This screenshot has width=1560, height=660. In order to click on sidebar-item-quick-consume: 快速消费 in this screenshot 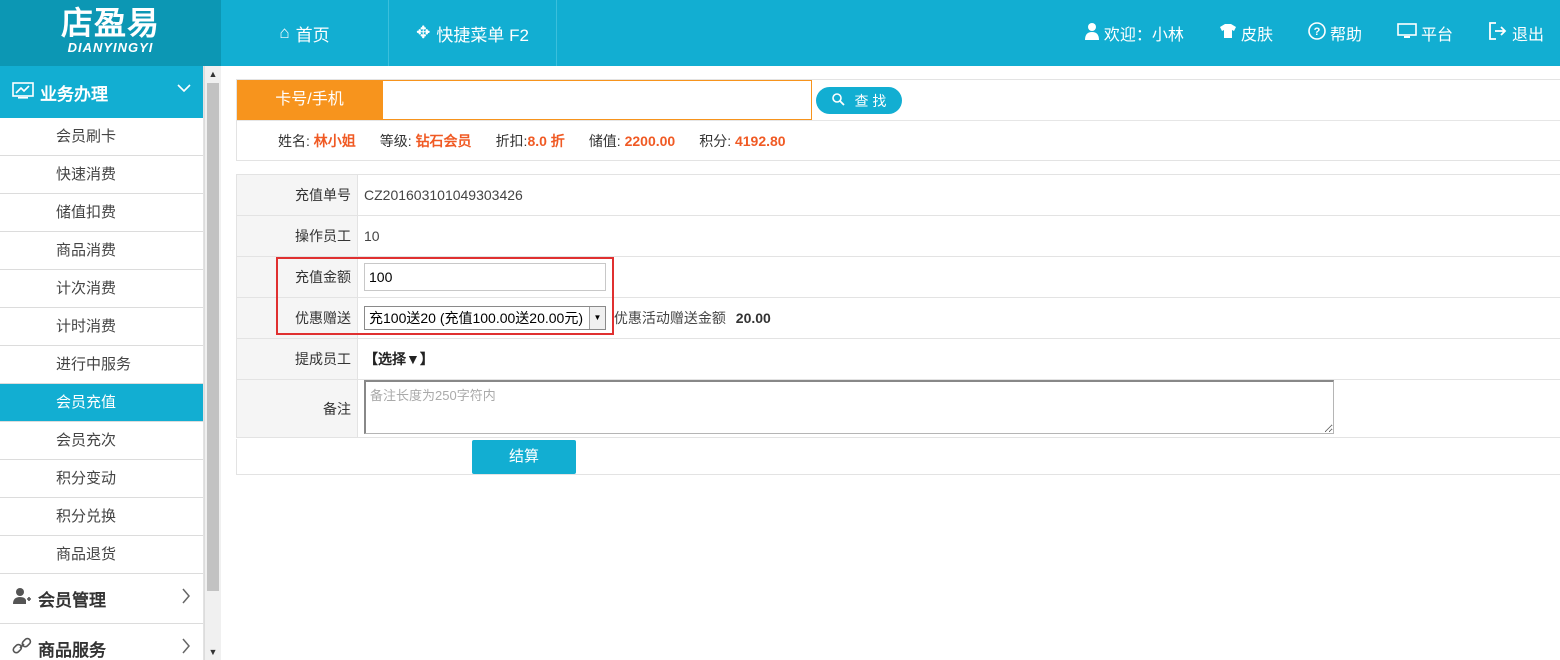, I will do `click(101, 175)`.